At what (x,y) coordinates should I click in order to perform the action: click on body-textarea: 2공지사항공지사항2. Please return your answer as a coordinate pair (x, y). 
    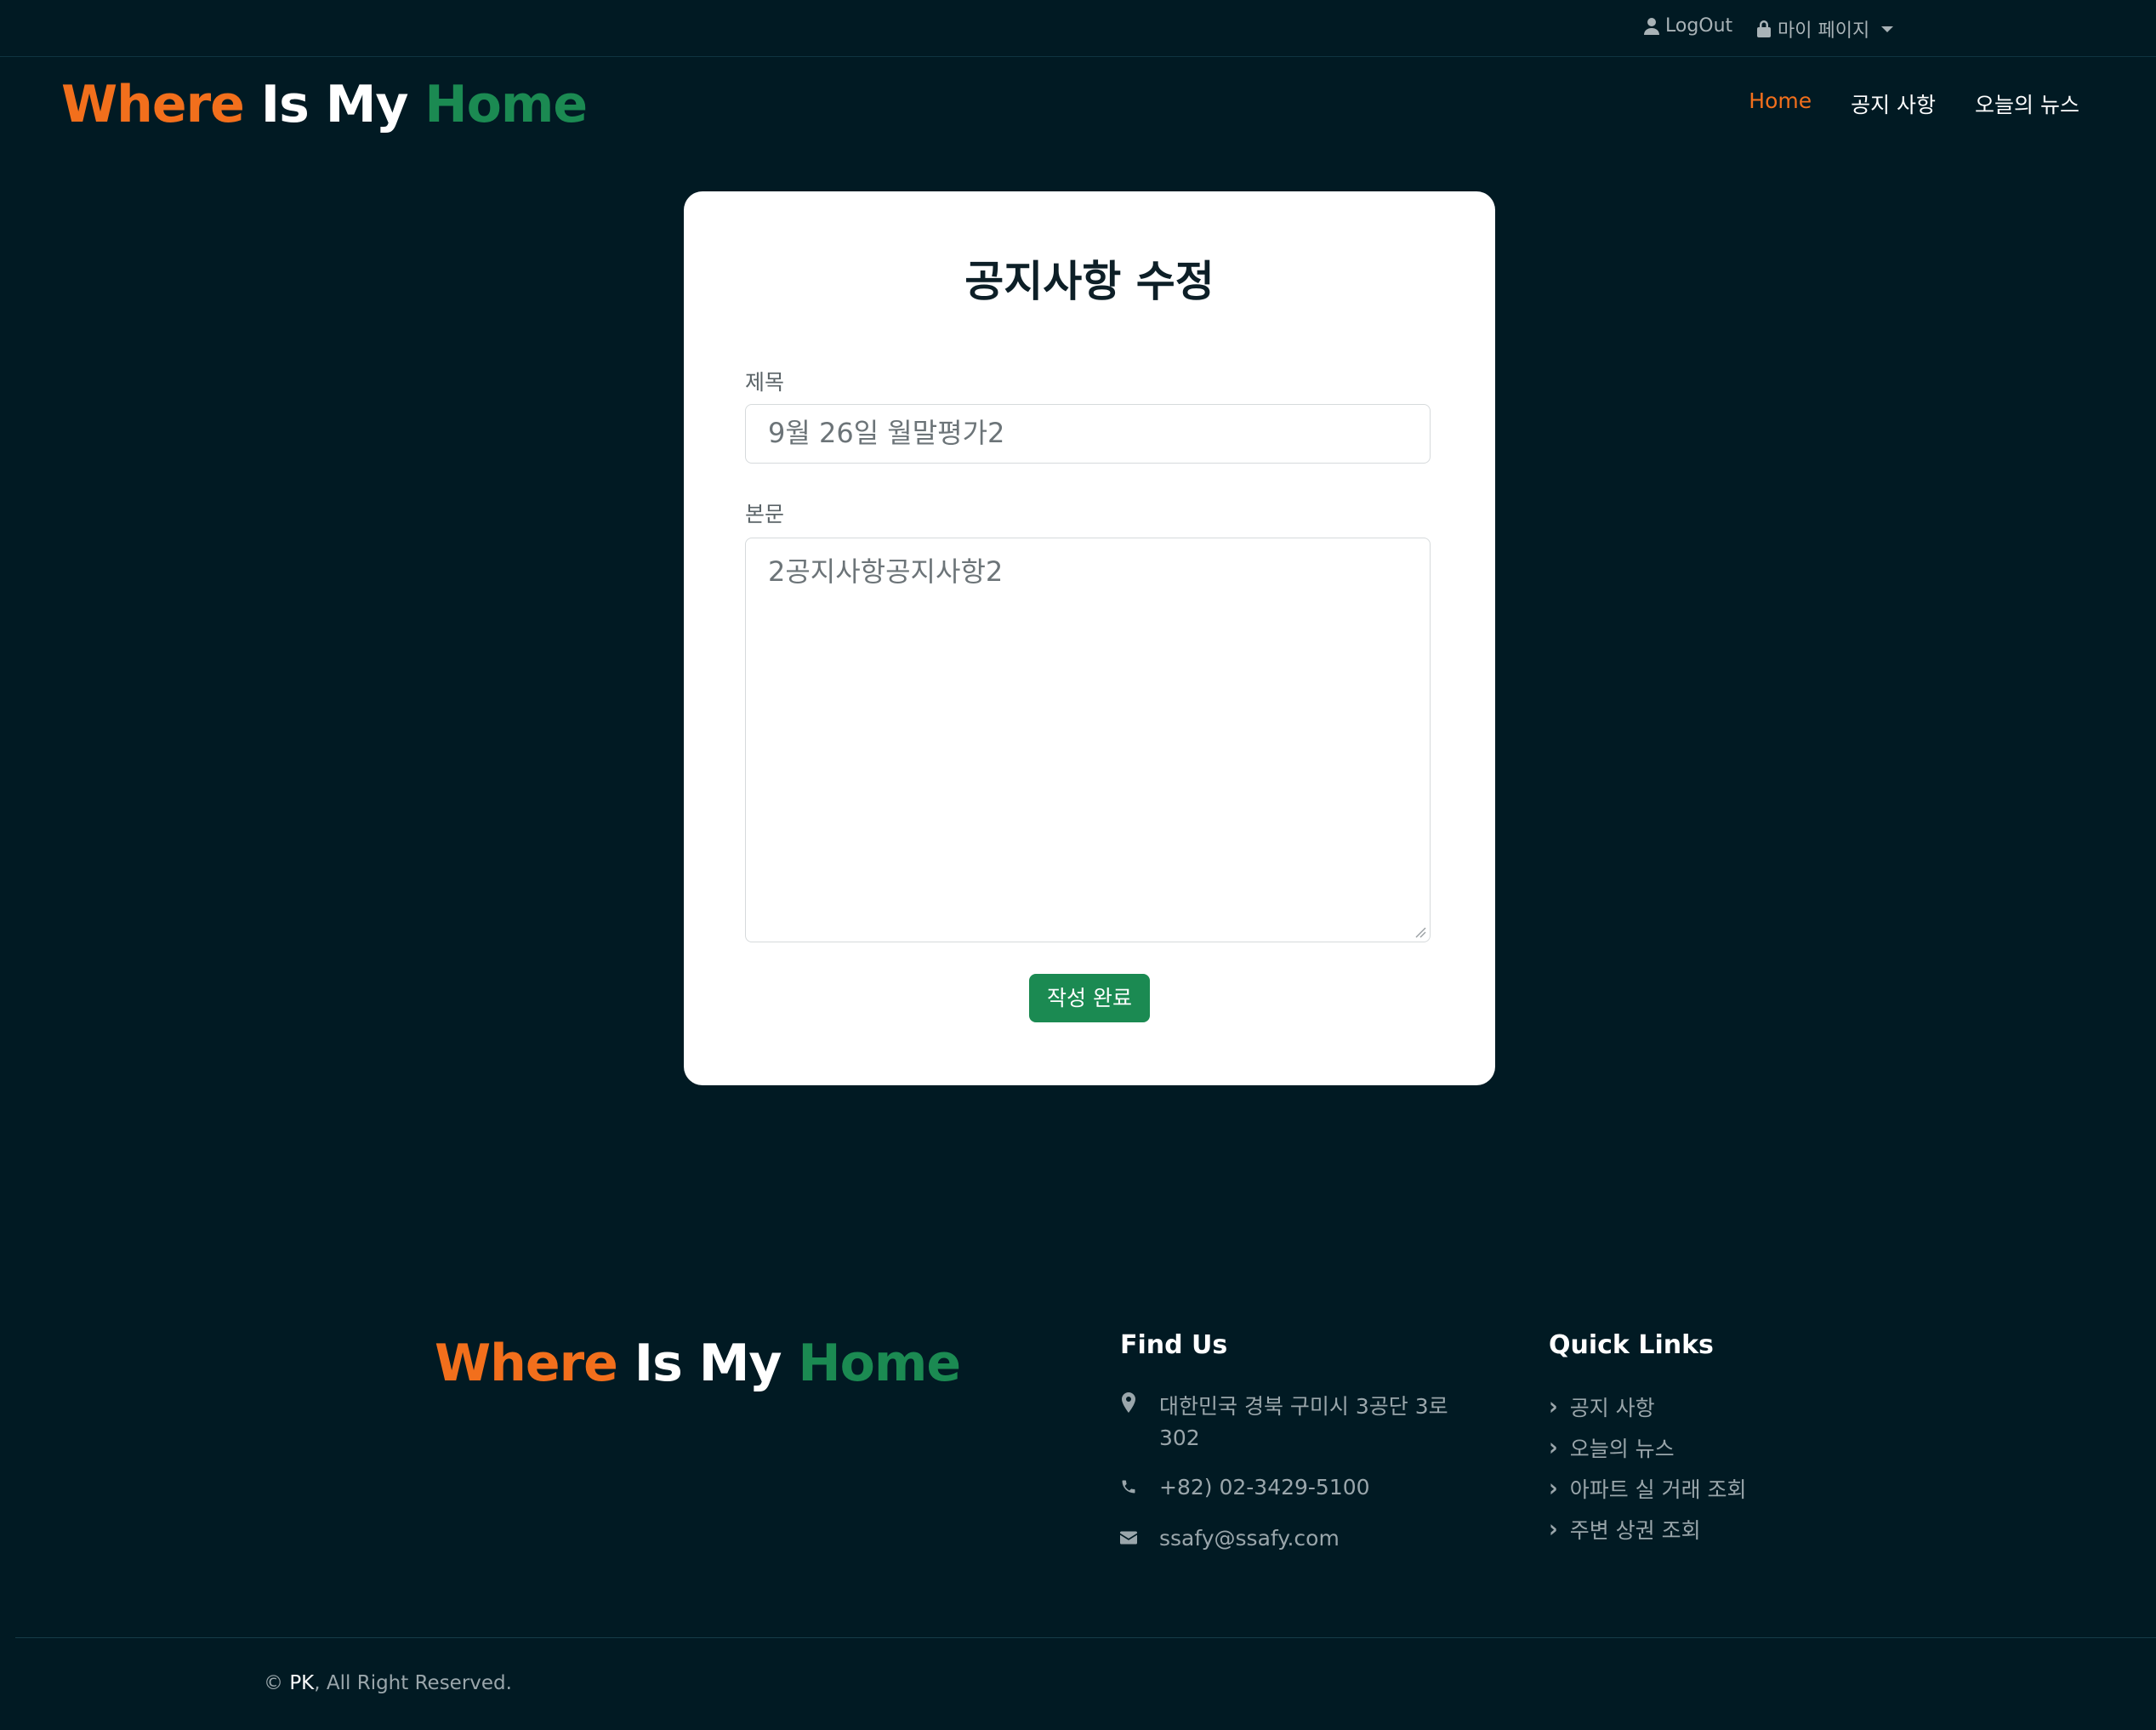
    Looking at the image, I should click on (1088, 740).